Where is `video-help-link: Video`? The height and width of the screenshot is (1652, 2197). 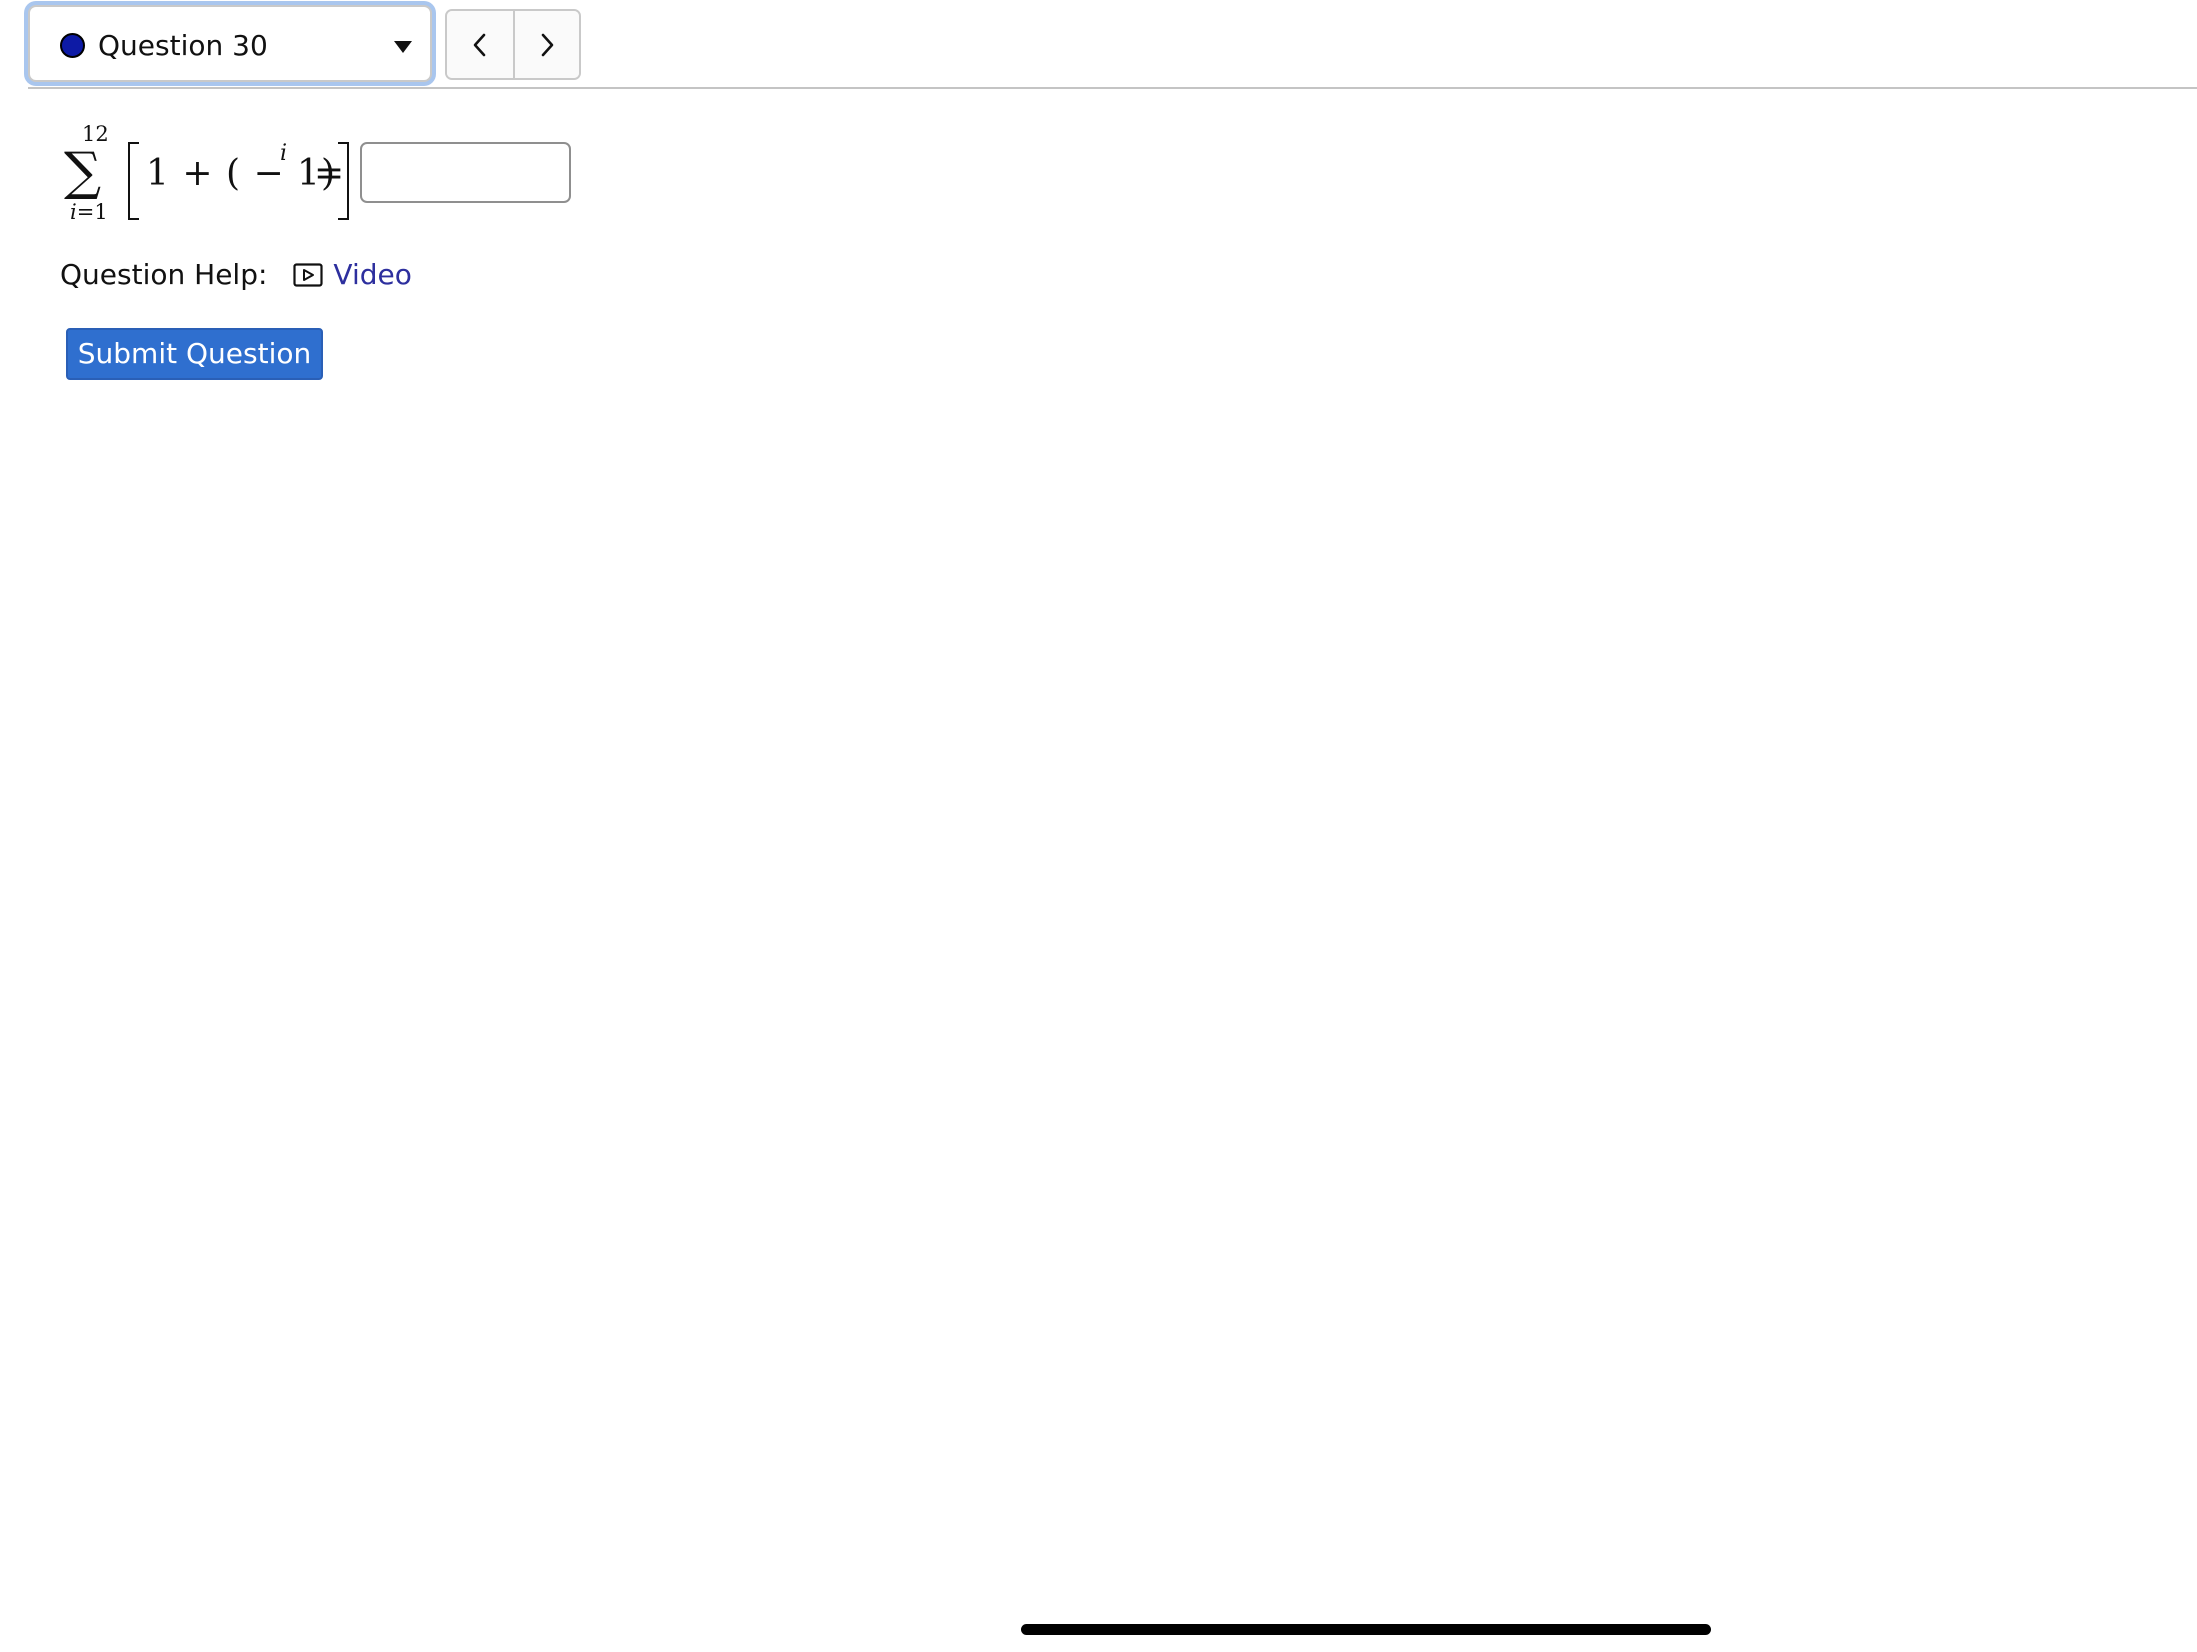 video-help-link: Video is located at coordinates (352, 274).